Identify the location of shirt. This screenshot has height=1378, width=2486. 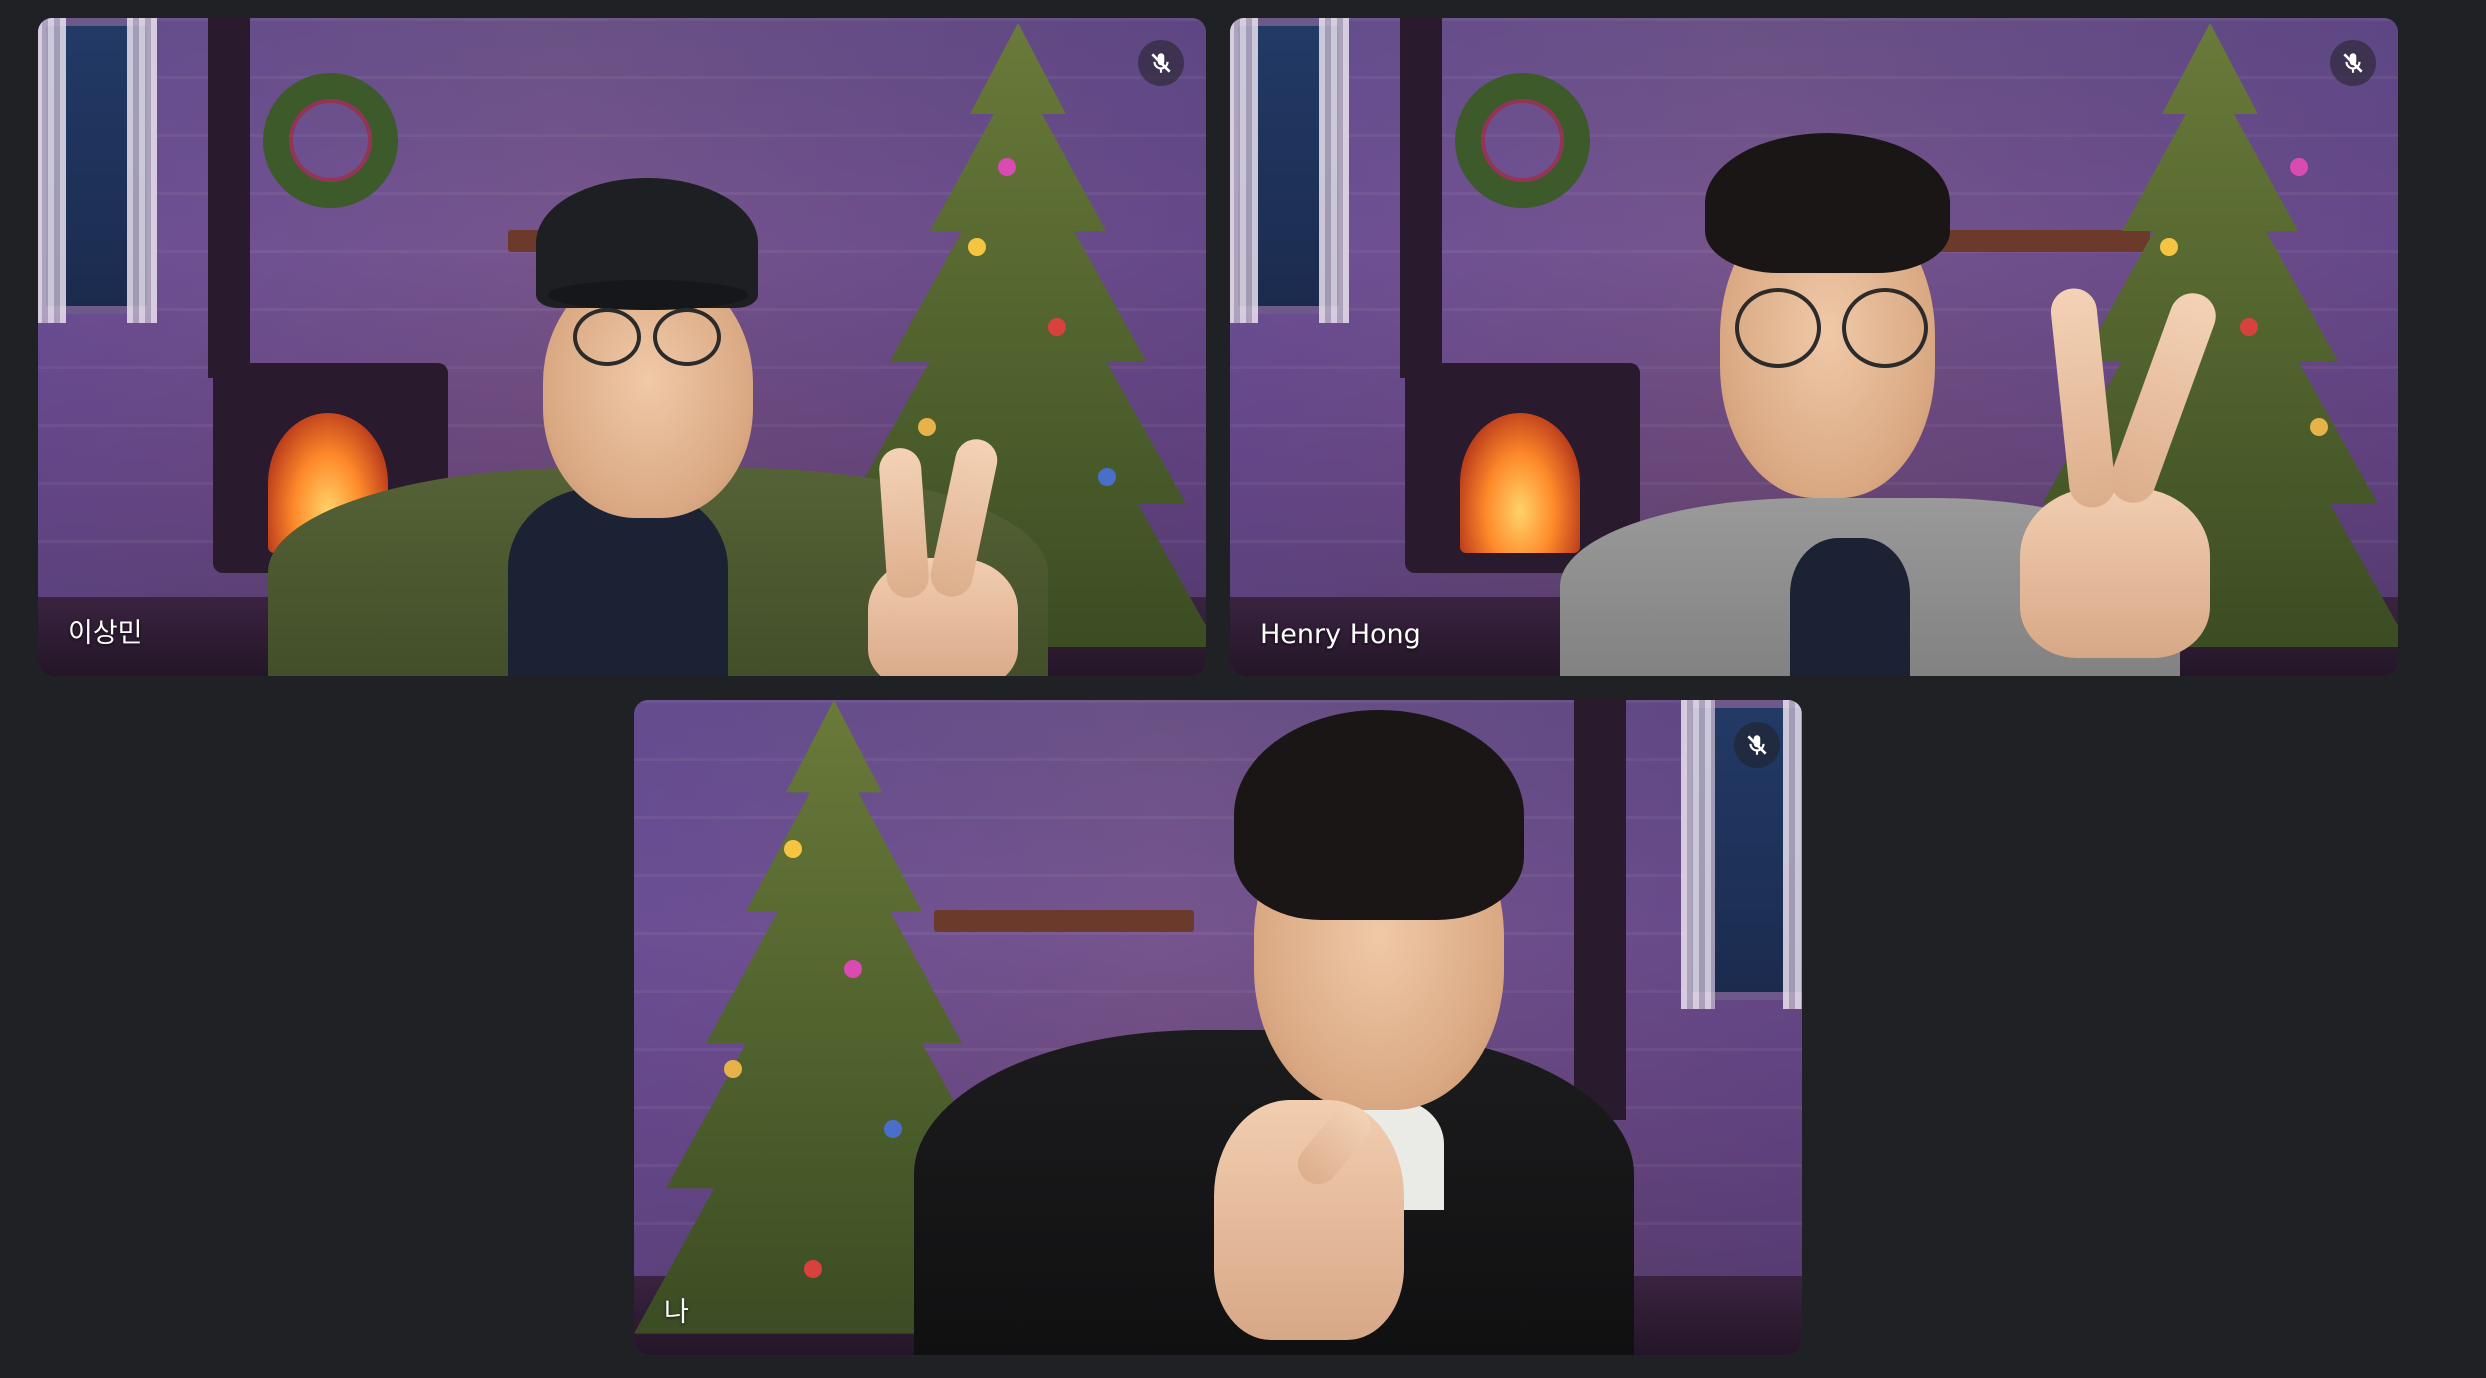
(1850, 607).